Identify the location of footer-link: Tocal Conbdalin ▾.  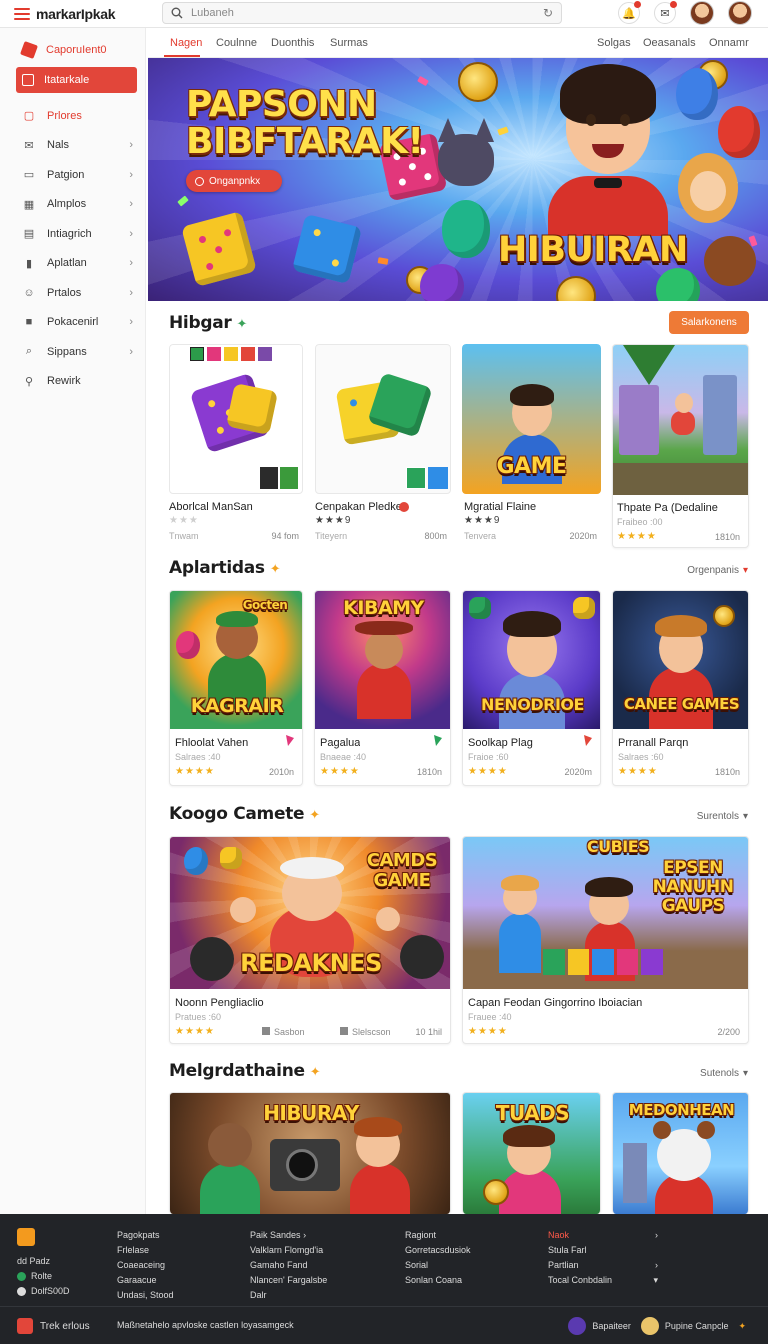
(603, 1280).